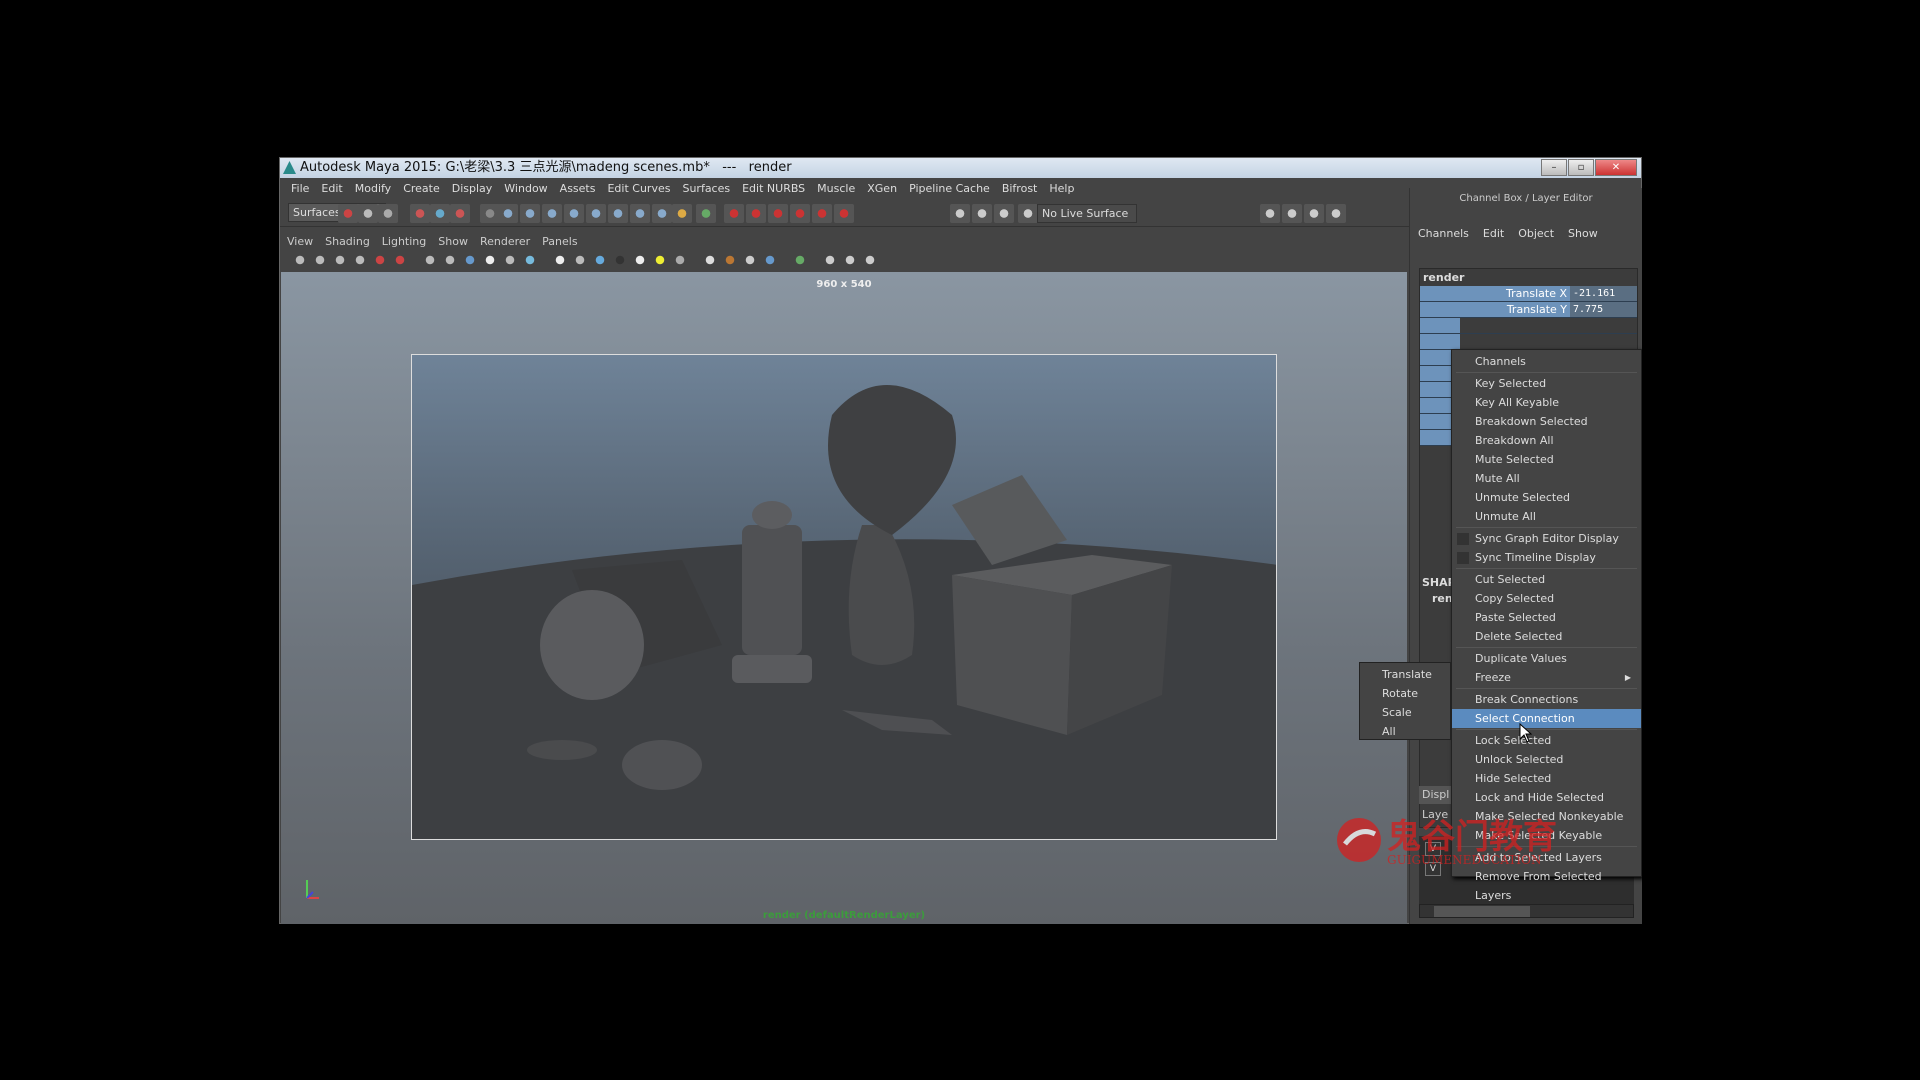 The width and height of the screenshot is (1920, 1080). Describe the element at coordinates (509, 241) in the screenshot. I see `panel-menu-renderer: Renderer` at that location.